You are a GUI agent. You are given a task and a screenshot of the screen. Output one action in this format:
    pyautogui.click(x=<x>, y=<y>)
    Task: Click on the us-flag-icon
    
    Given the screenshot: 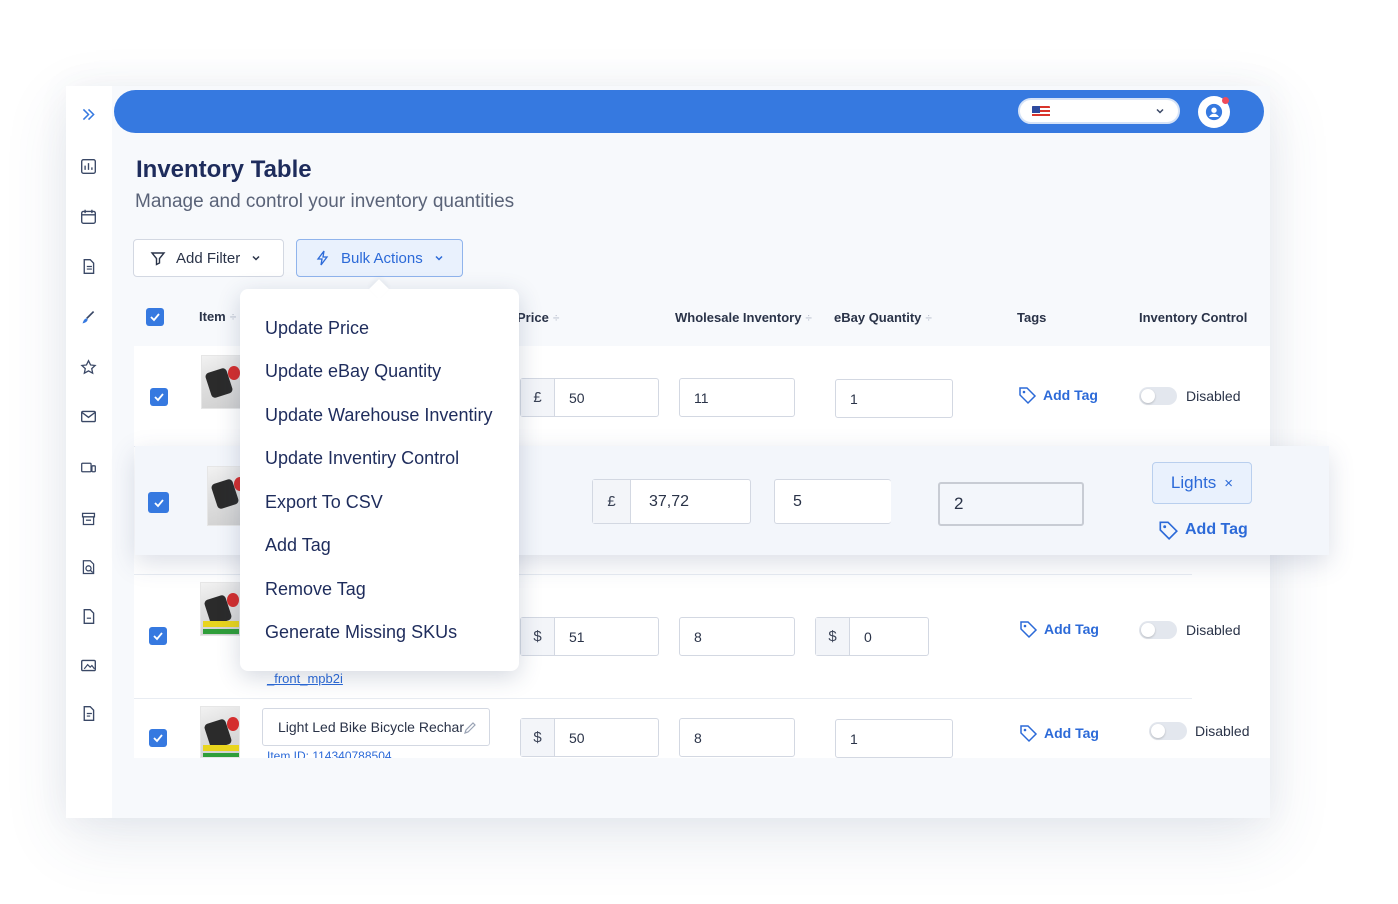 What is the action you would take?
    pyautogui.click(x=1041, y=112)
    